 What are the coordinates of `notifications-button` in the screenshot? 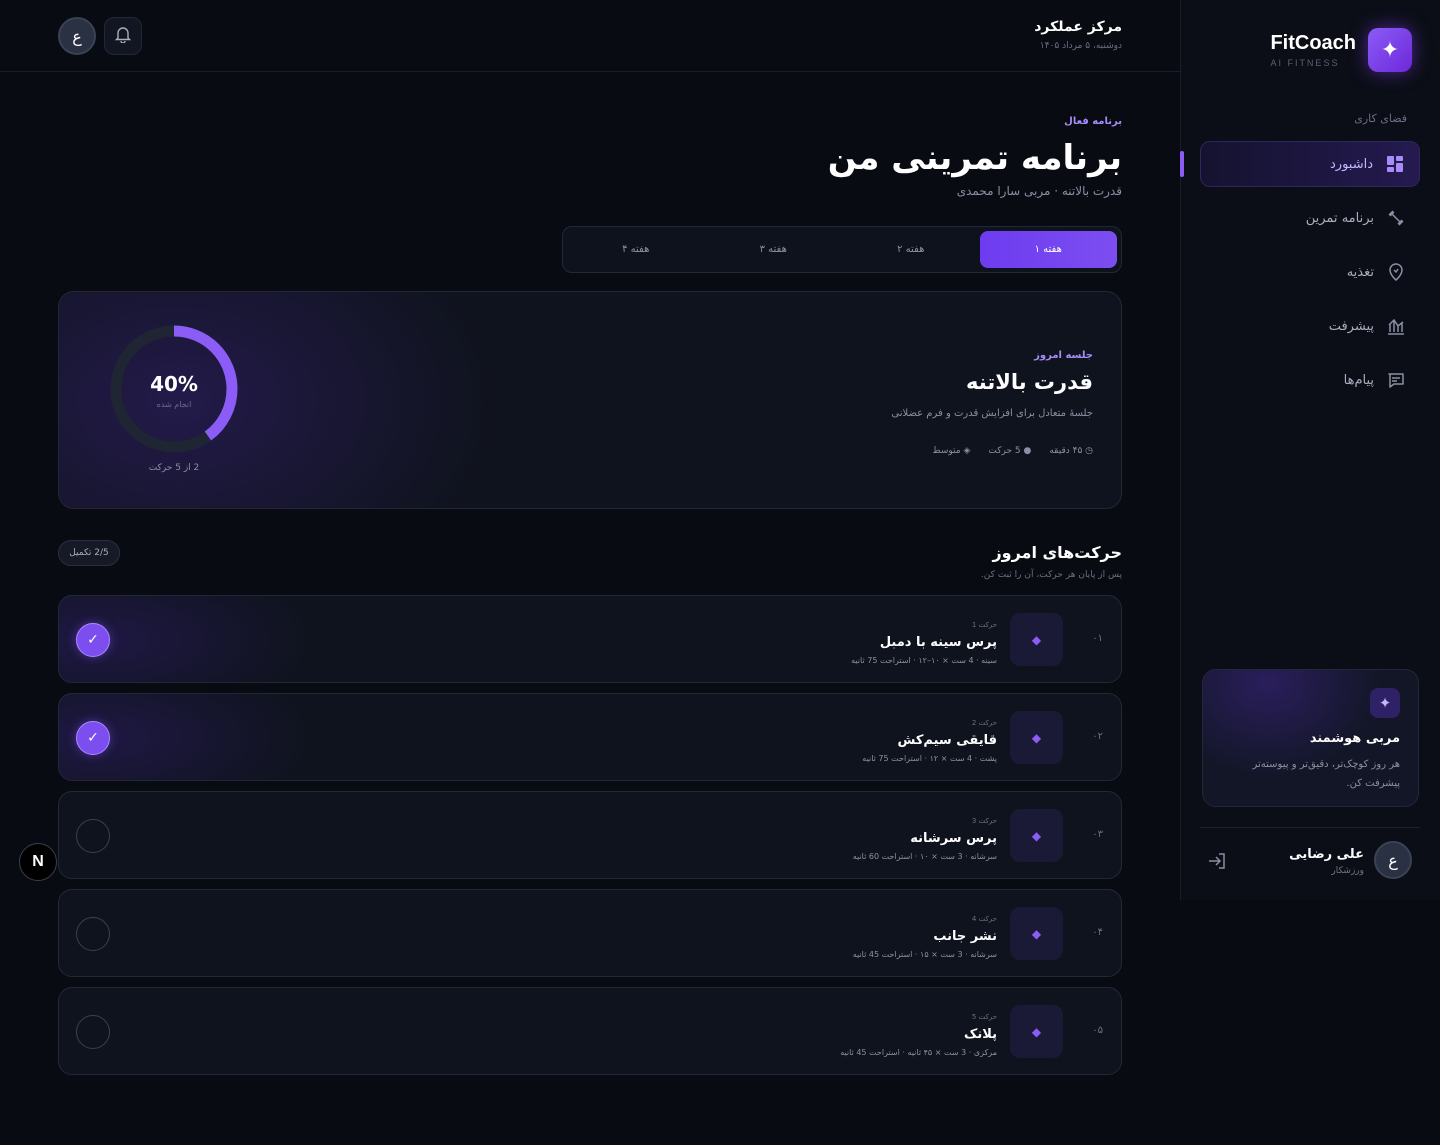 It's located at (123, 36).